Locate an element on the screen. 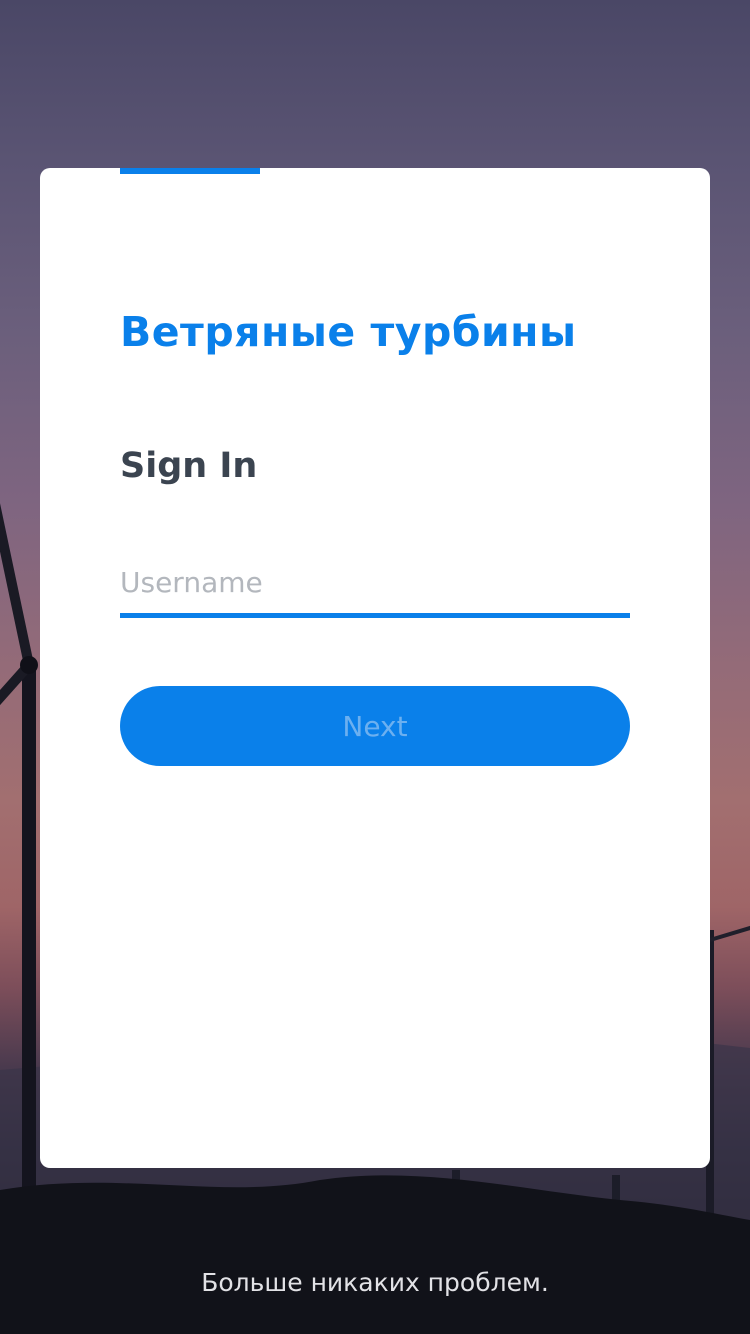 The height and width of the screenshot is (1334, 750). brand-title: Ветряные турбины is located at coordinates (348, 332).